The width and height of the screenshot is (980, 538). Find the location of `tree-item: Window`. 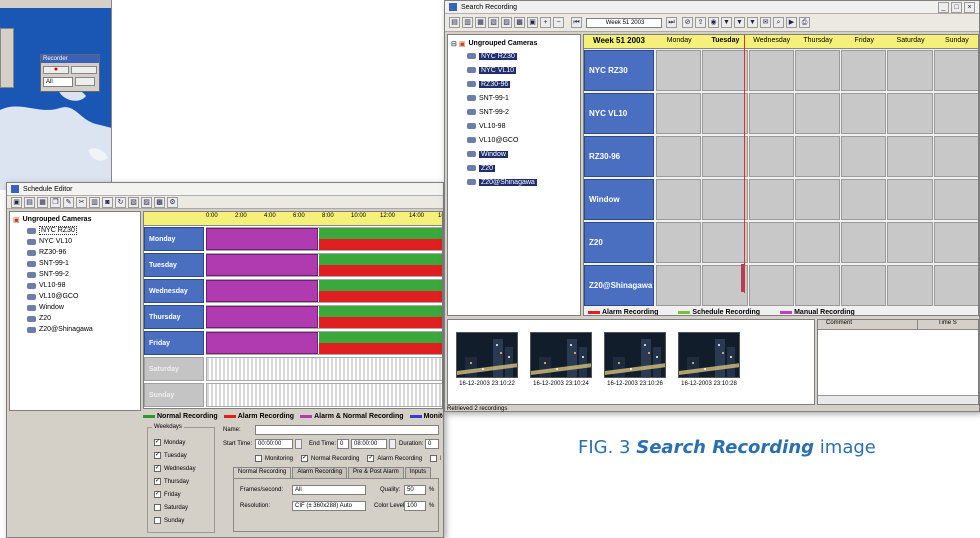

tree-item: Window is located at coordinates (82, 307).